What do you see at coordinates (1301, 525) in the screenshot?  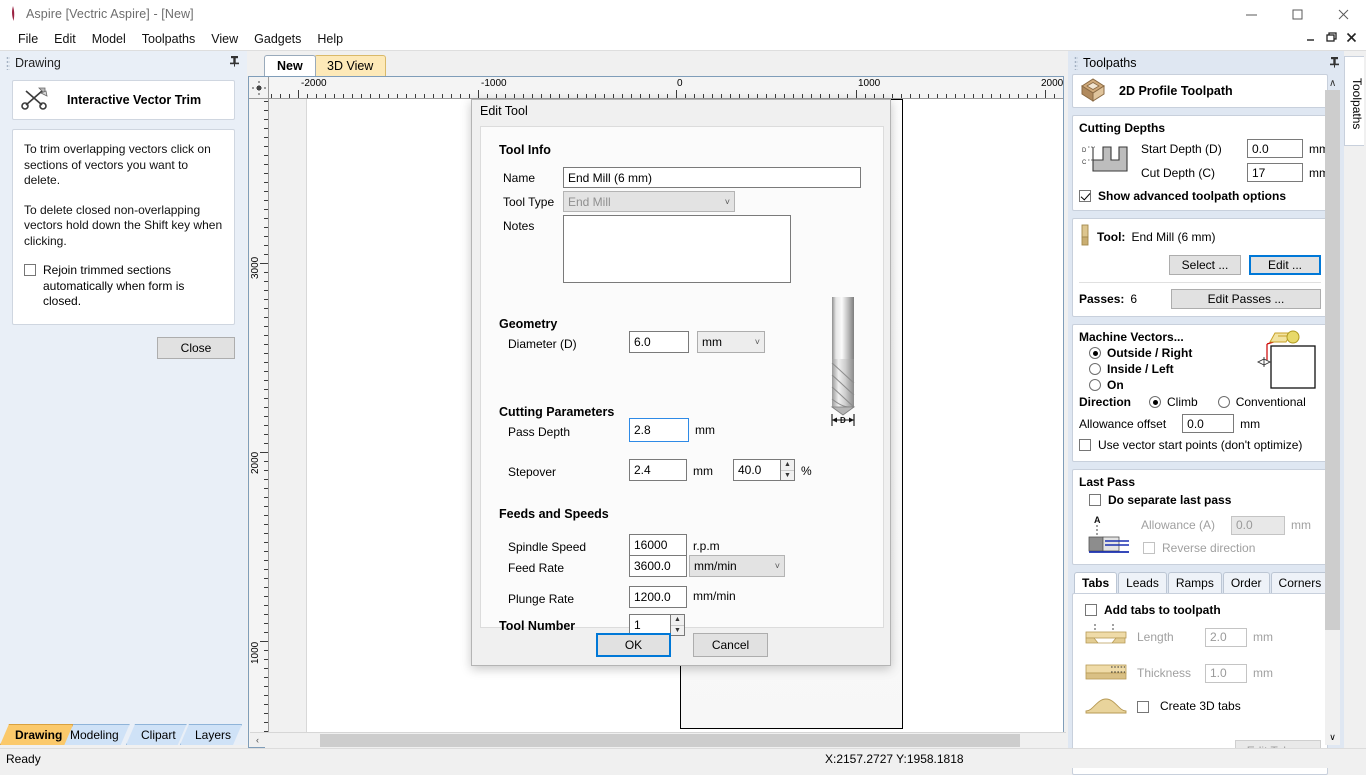 I see `last-pass-allowance-unit: mm` at bounding box center [1301, 525].